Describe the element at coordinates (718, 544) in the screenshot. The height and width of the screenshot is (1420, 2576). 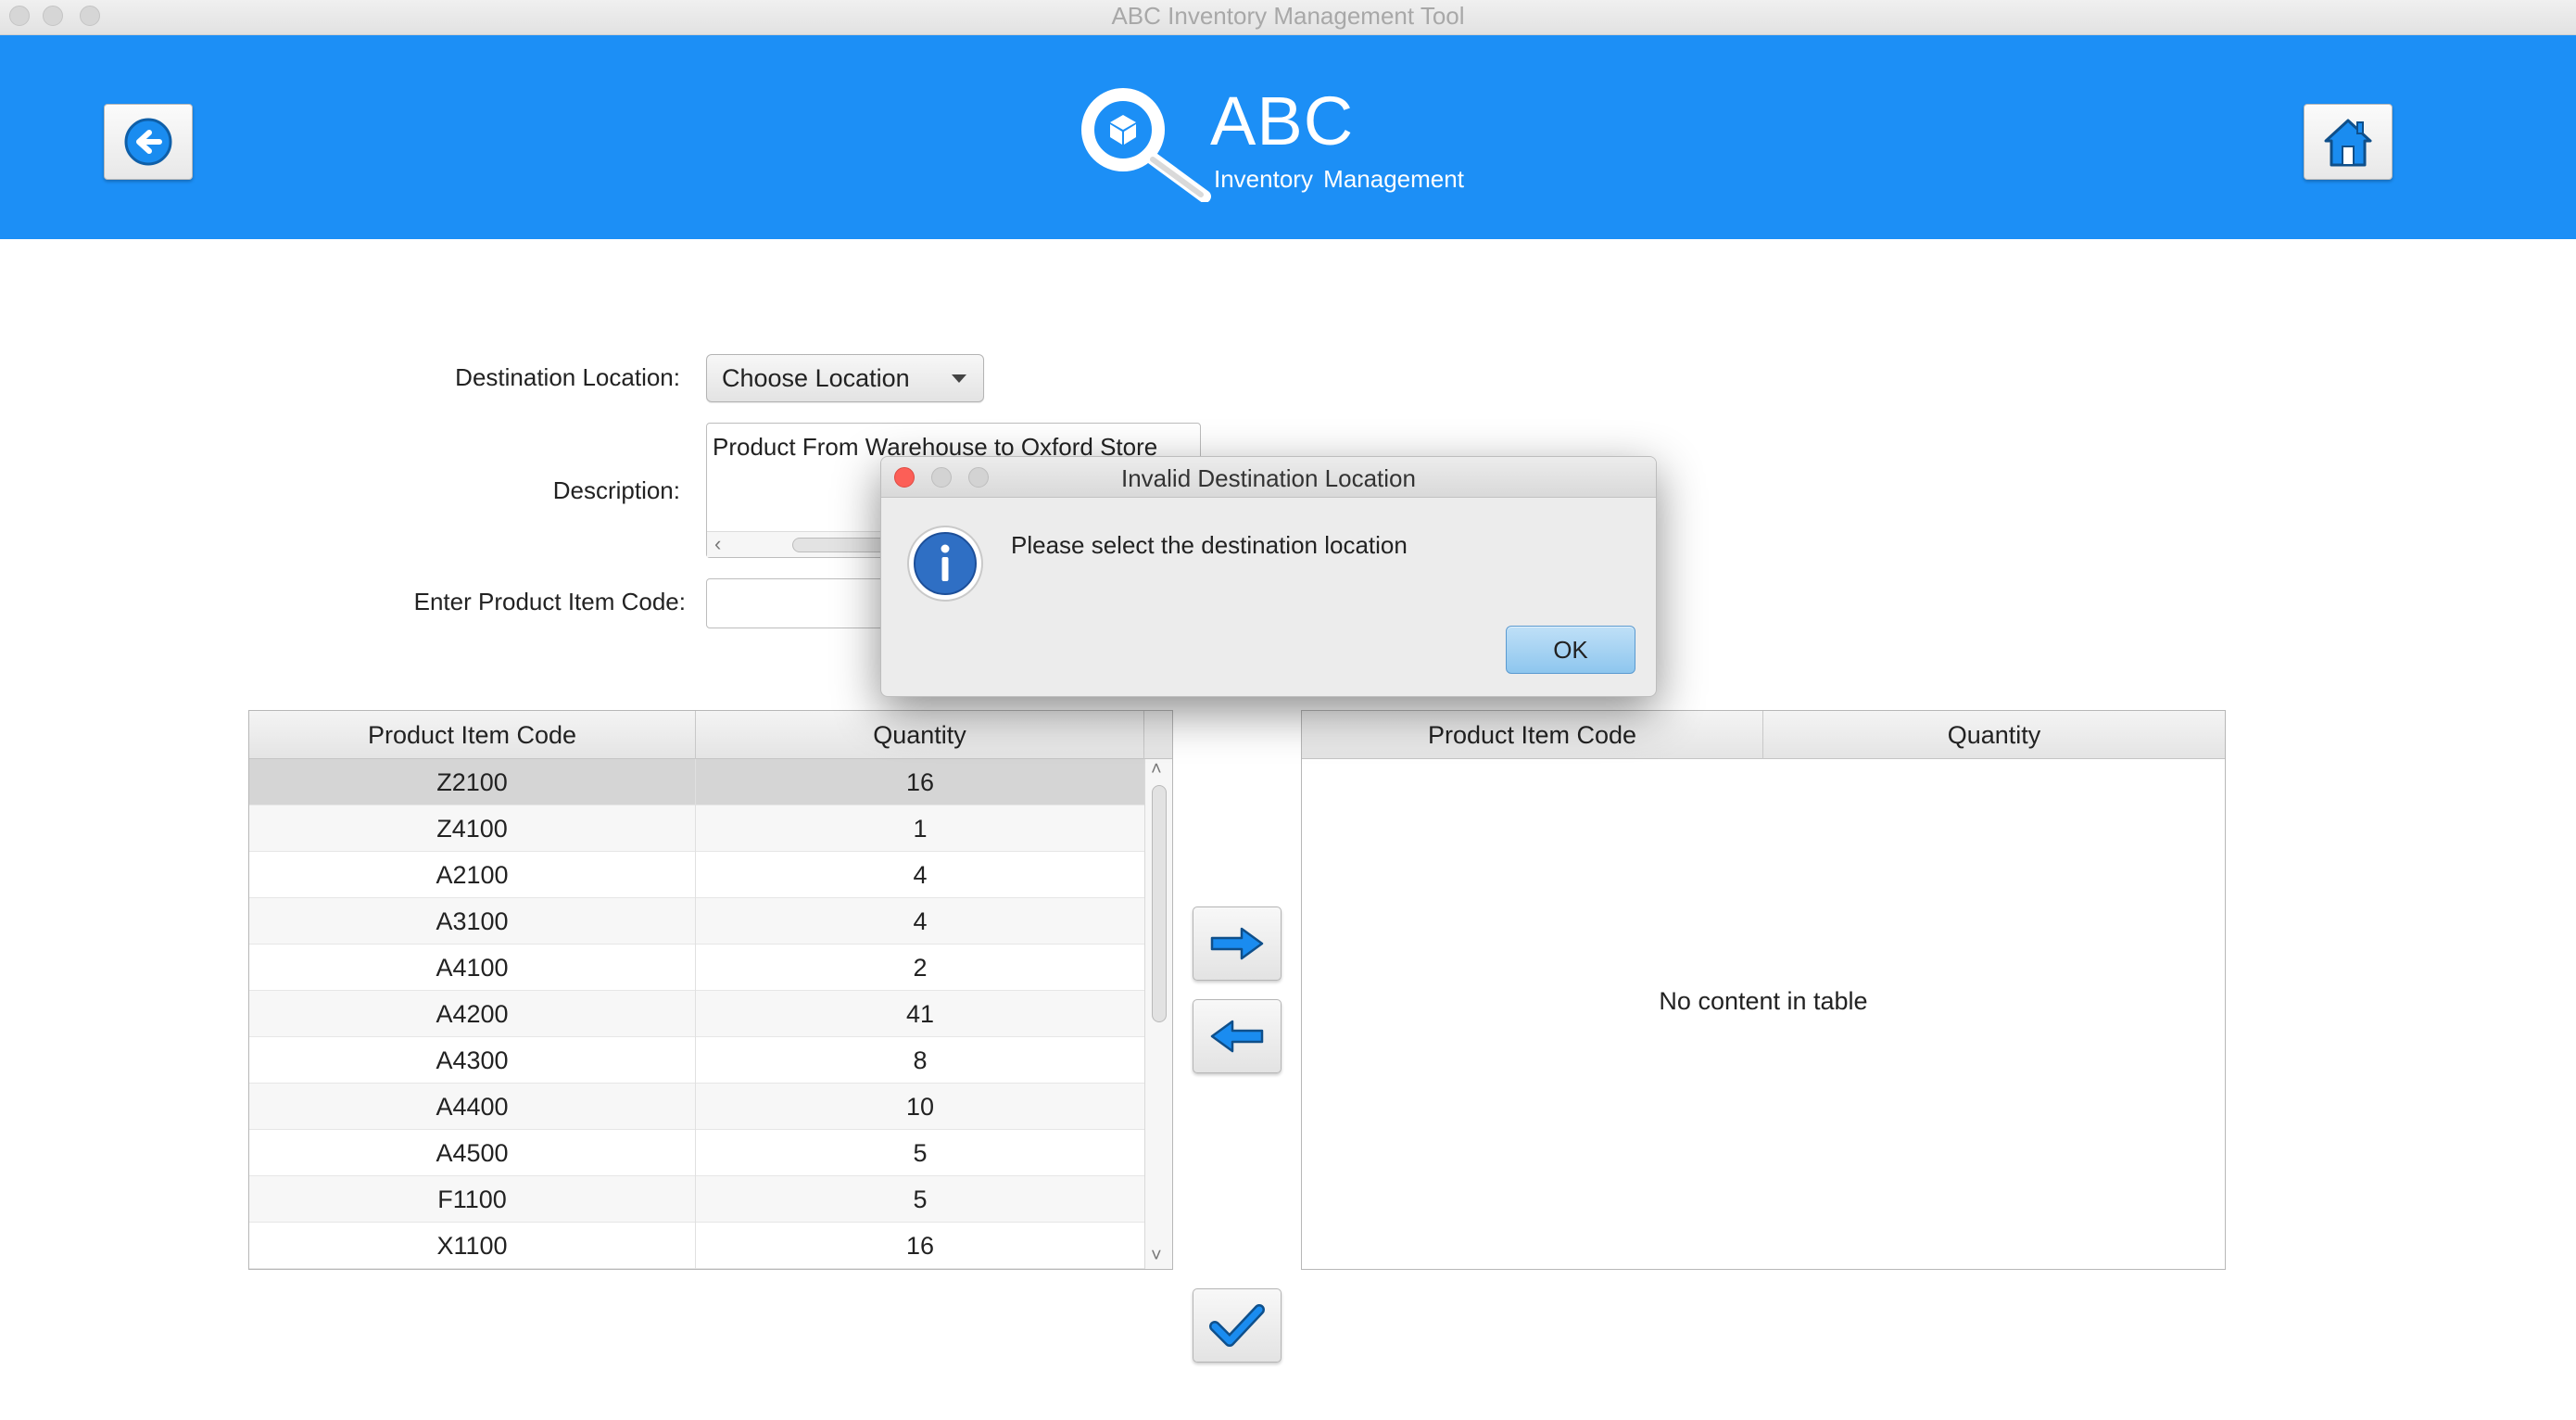
I see `scroll-left-icon: ‹` at that location.